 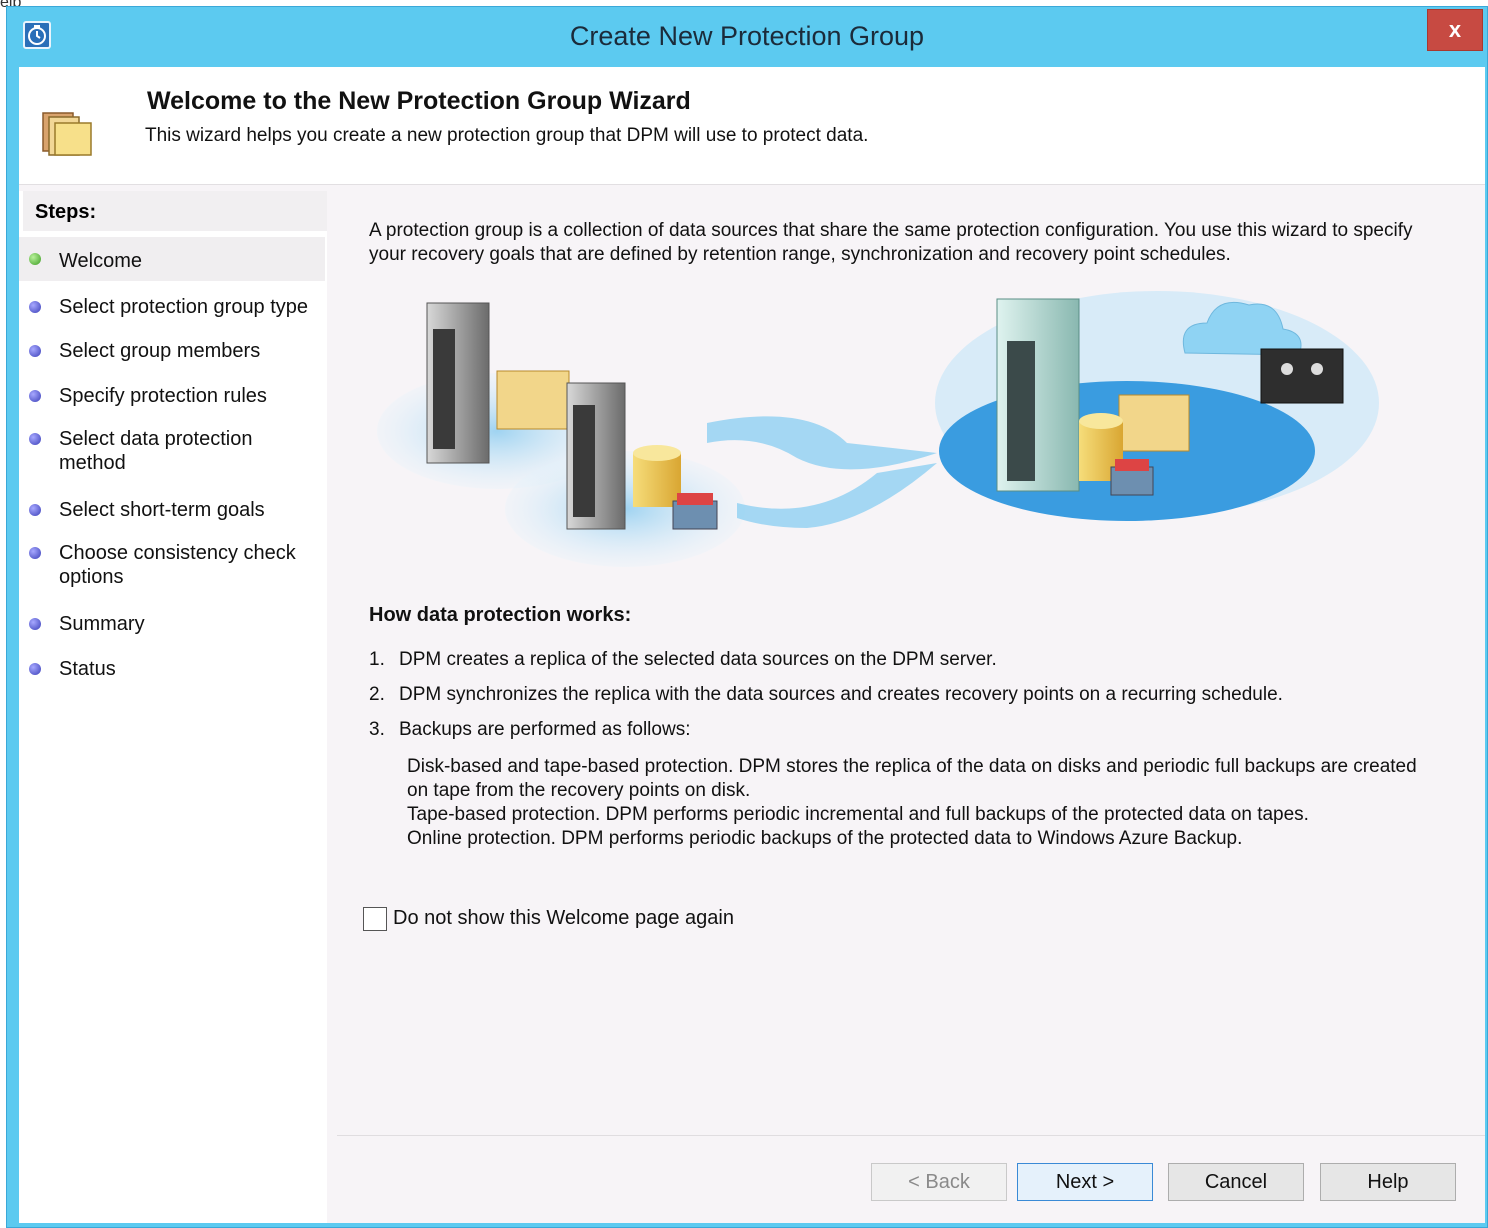 What do you see at coordinates (87, 669) in the screenshot?
I see `step-label: Status` at bounding box center [87, 669].